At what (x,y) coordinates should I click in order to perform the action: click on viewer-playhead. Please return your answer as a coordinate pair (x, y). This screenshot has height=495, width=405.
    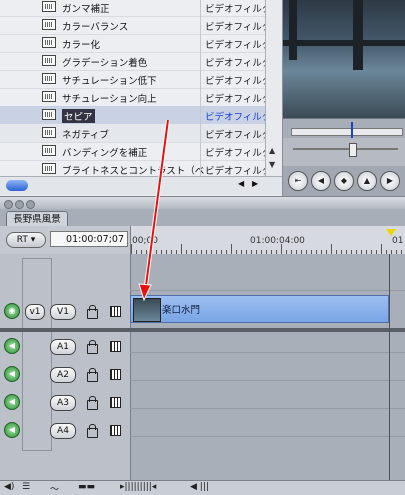
    Looking at the image, I should click on (352, 130).